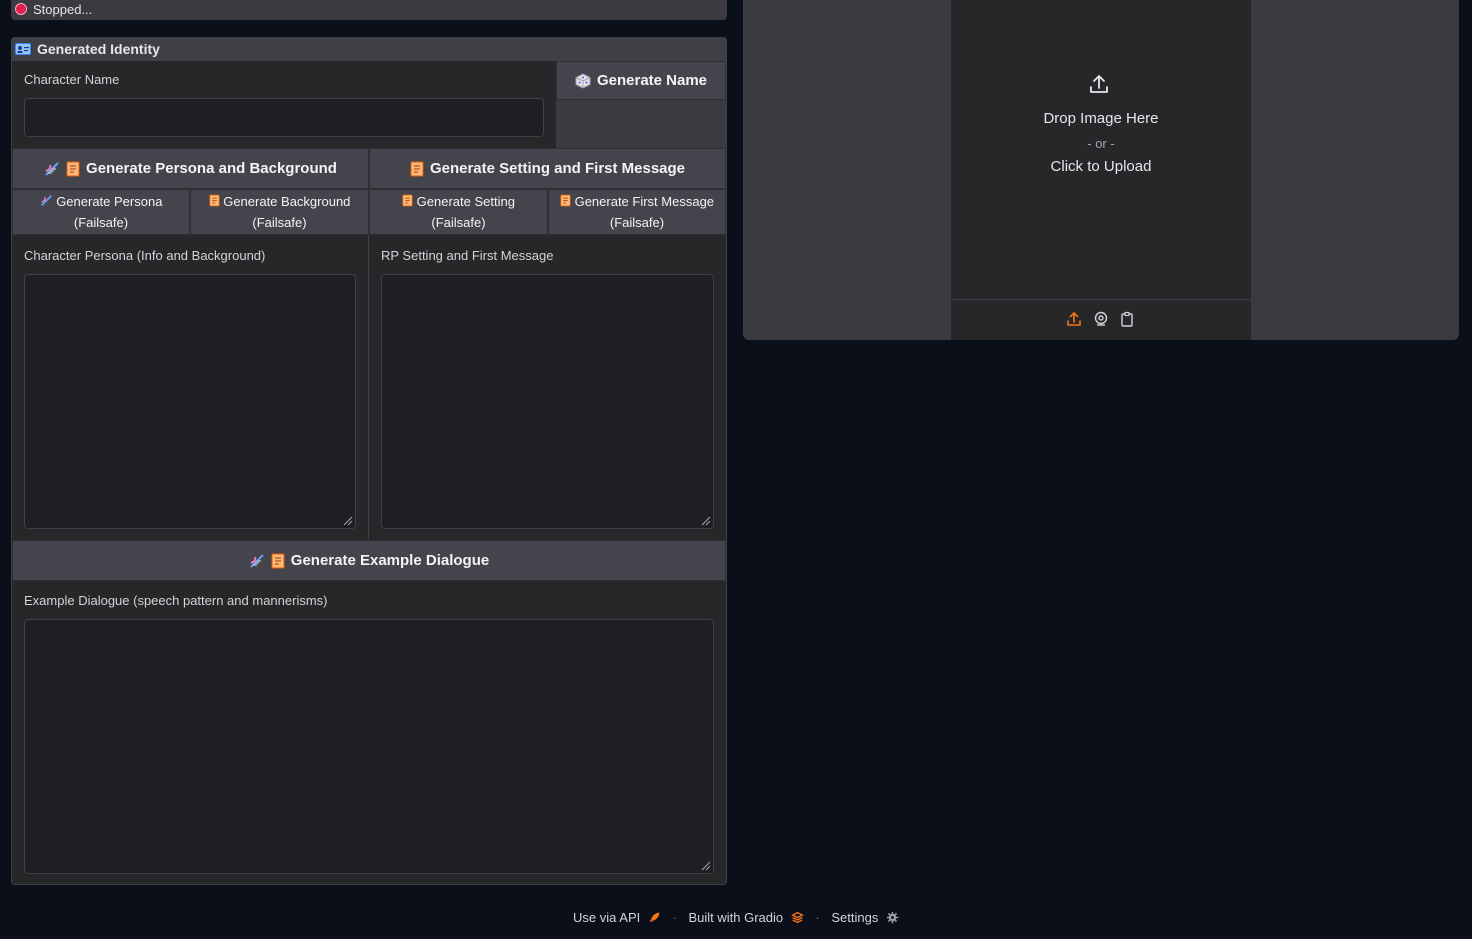 The width and height of the screenshot is (1472, 939). I want to click on generate-setting-first-message-label: Generate Setting and First Message, so click(557, 168).